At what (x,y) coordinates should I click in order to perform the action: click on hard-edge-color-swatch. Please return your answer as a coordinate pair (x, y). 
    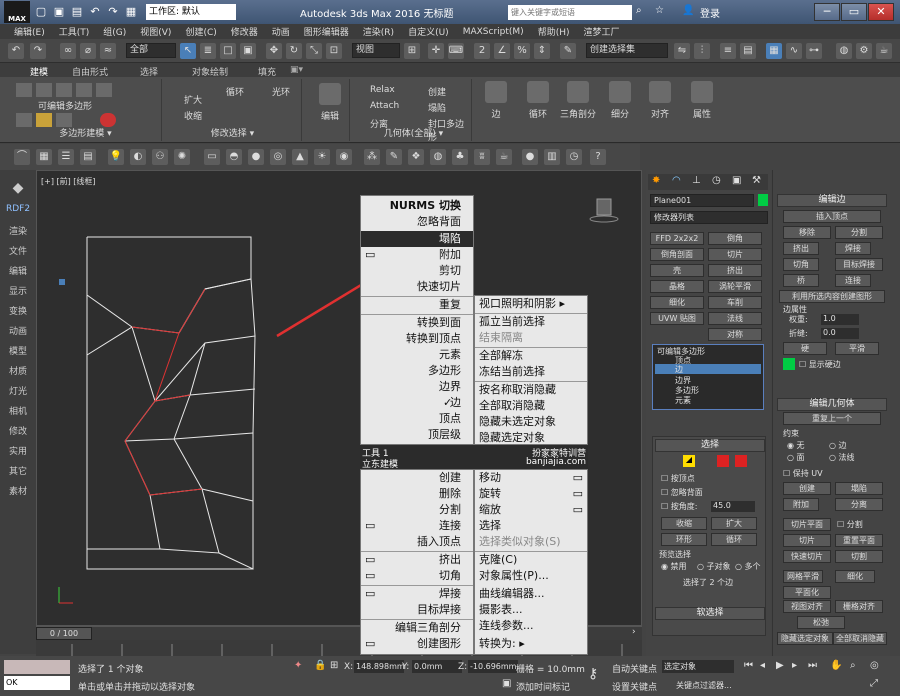
    Looking at the image, I should click on (789, 364).